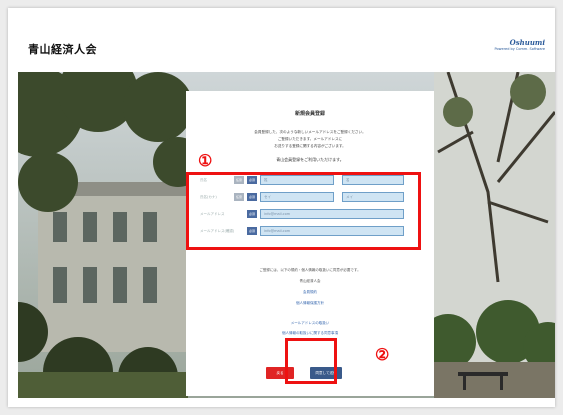 This screenshot has height=415, width=563. I want to click on brand-tagline: Powered by Comm. Software, so click(519, 49).